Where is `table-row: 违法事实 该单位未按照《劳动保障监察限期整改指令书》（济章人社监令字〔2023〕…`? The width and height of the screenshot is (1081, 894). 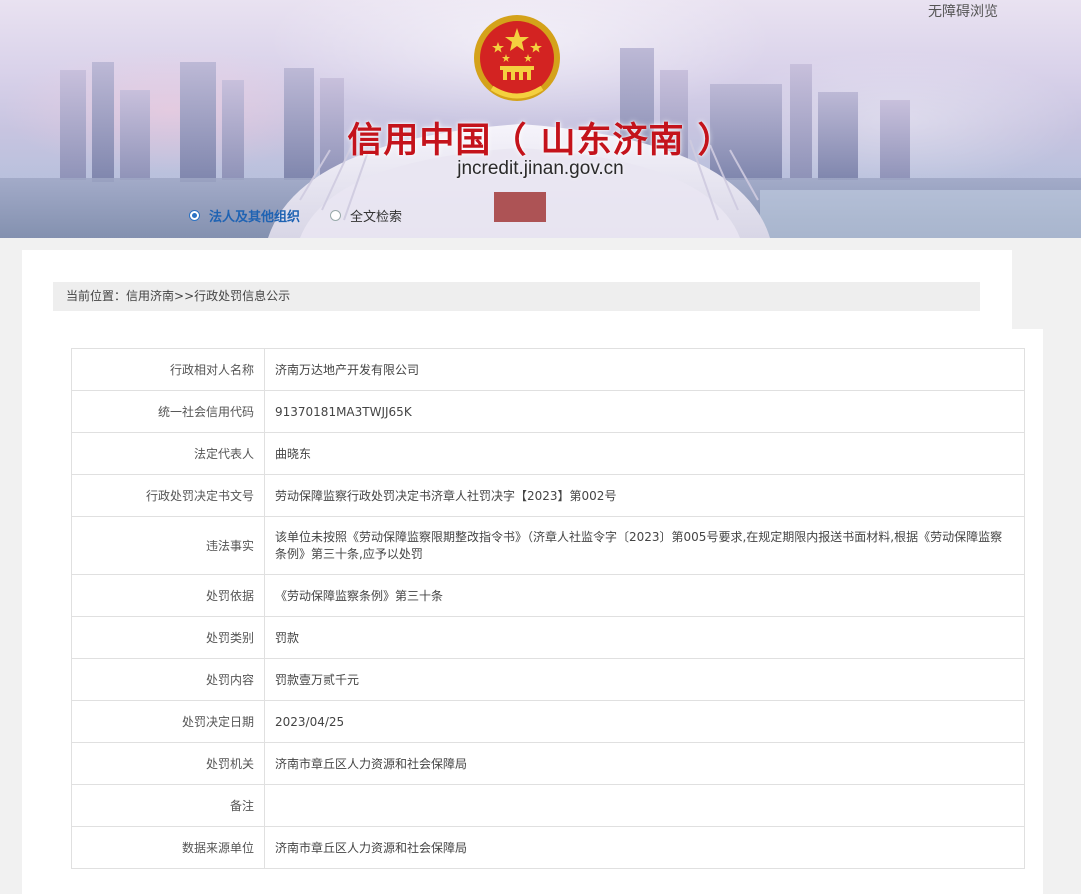 table-row: 违法事实 该单位未按照《劳动保障监察限期整改指令书》（济章人社监令字〔2023〕… is located at coordinates (548, 545).